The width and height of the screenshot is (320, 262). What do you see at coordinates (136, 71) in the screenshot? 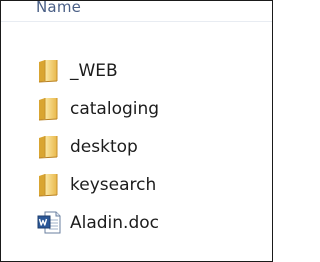
I see `list-item-web-folder: _WEB` at bounding box center [136, 71].